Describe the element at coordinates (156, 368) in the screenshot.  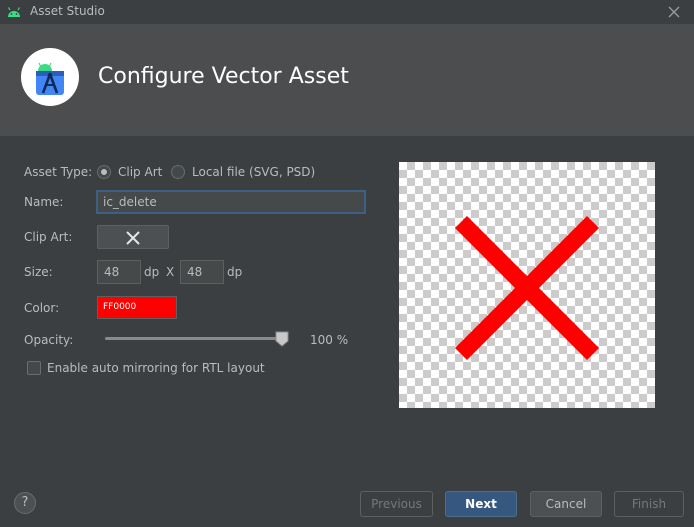
I see `rtl-label: Enable auto mirroring for RTL layout` at that location.